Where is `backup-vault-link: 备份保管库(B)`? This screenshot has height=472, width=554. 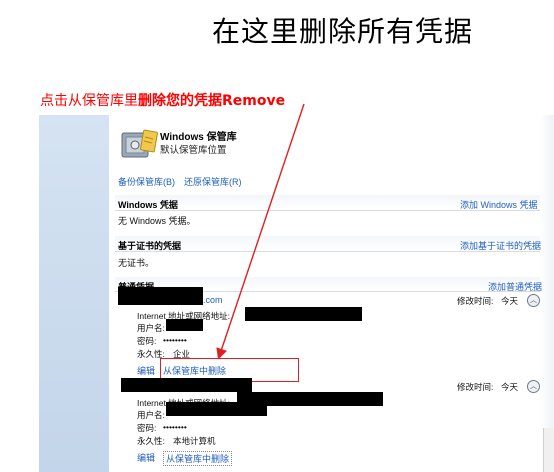
backup-vault-link: 备份保管库(B) is located at coordinates (146, 181).